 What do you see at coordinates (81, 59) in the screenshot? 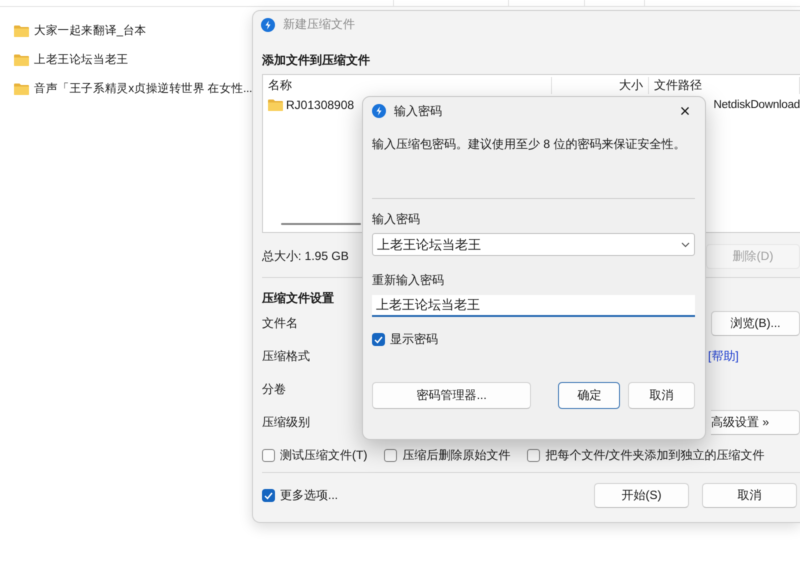
I see `file-name: 上老王论坛当老王` at bounding box center [81, 59].